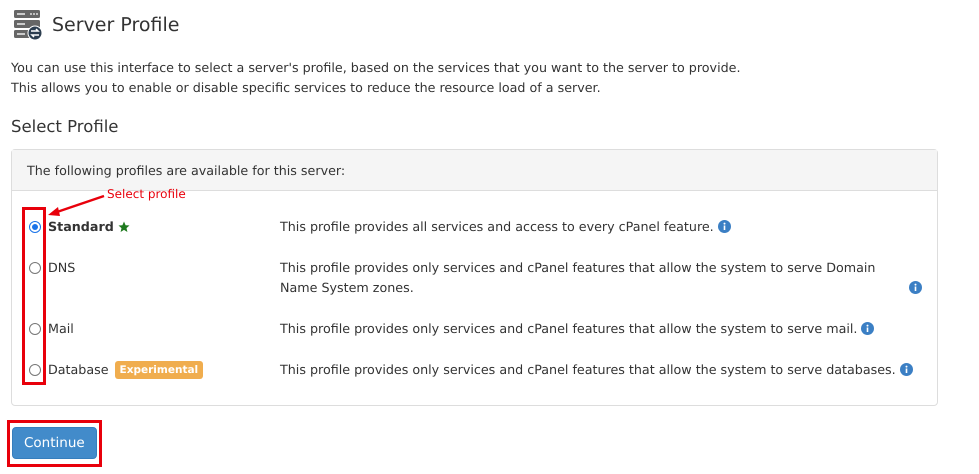  I want to click on intro-text: You can use this interface to select a server's profile, based on the services that you want to the server to provide., so click(375, 68).